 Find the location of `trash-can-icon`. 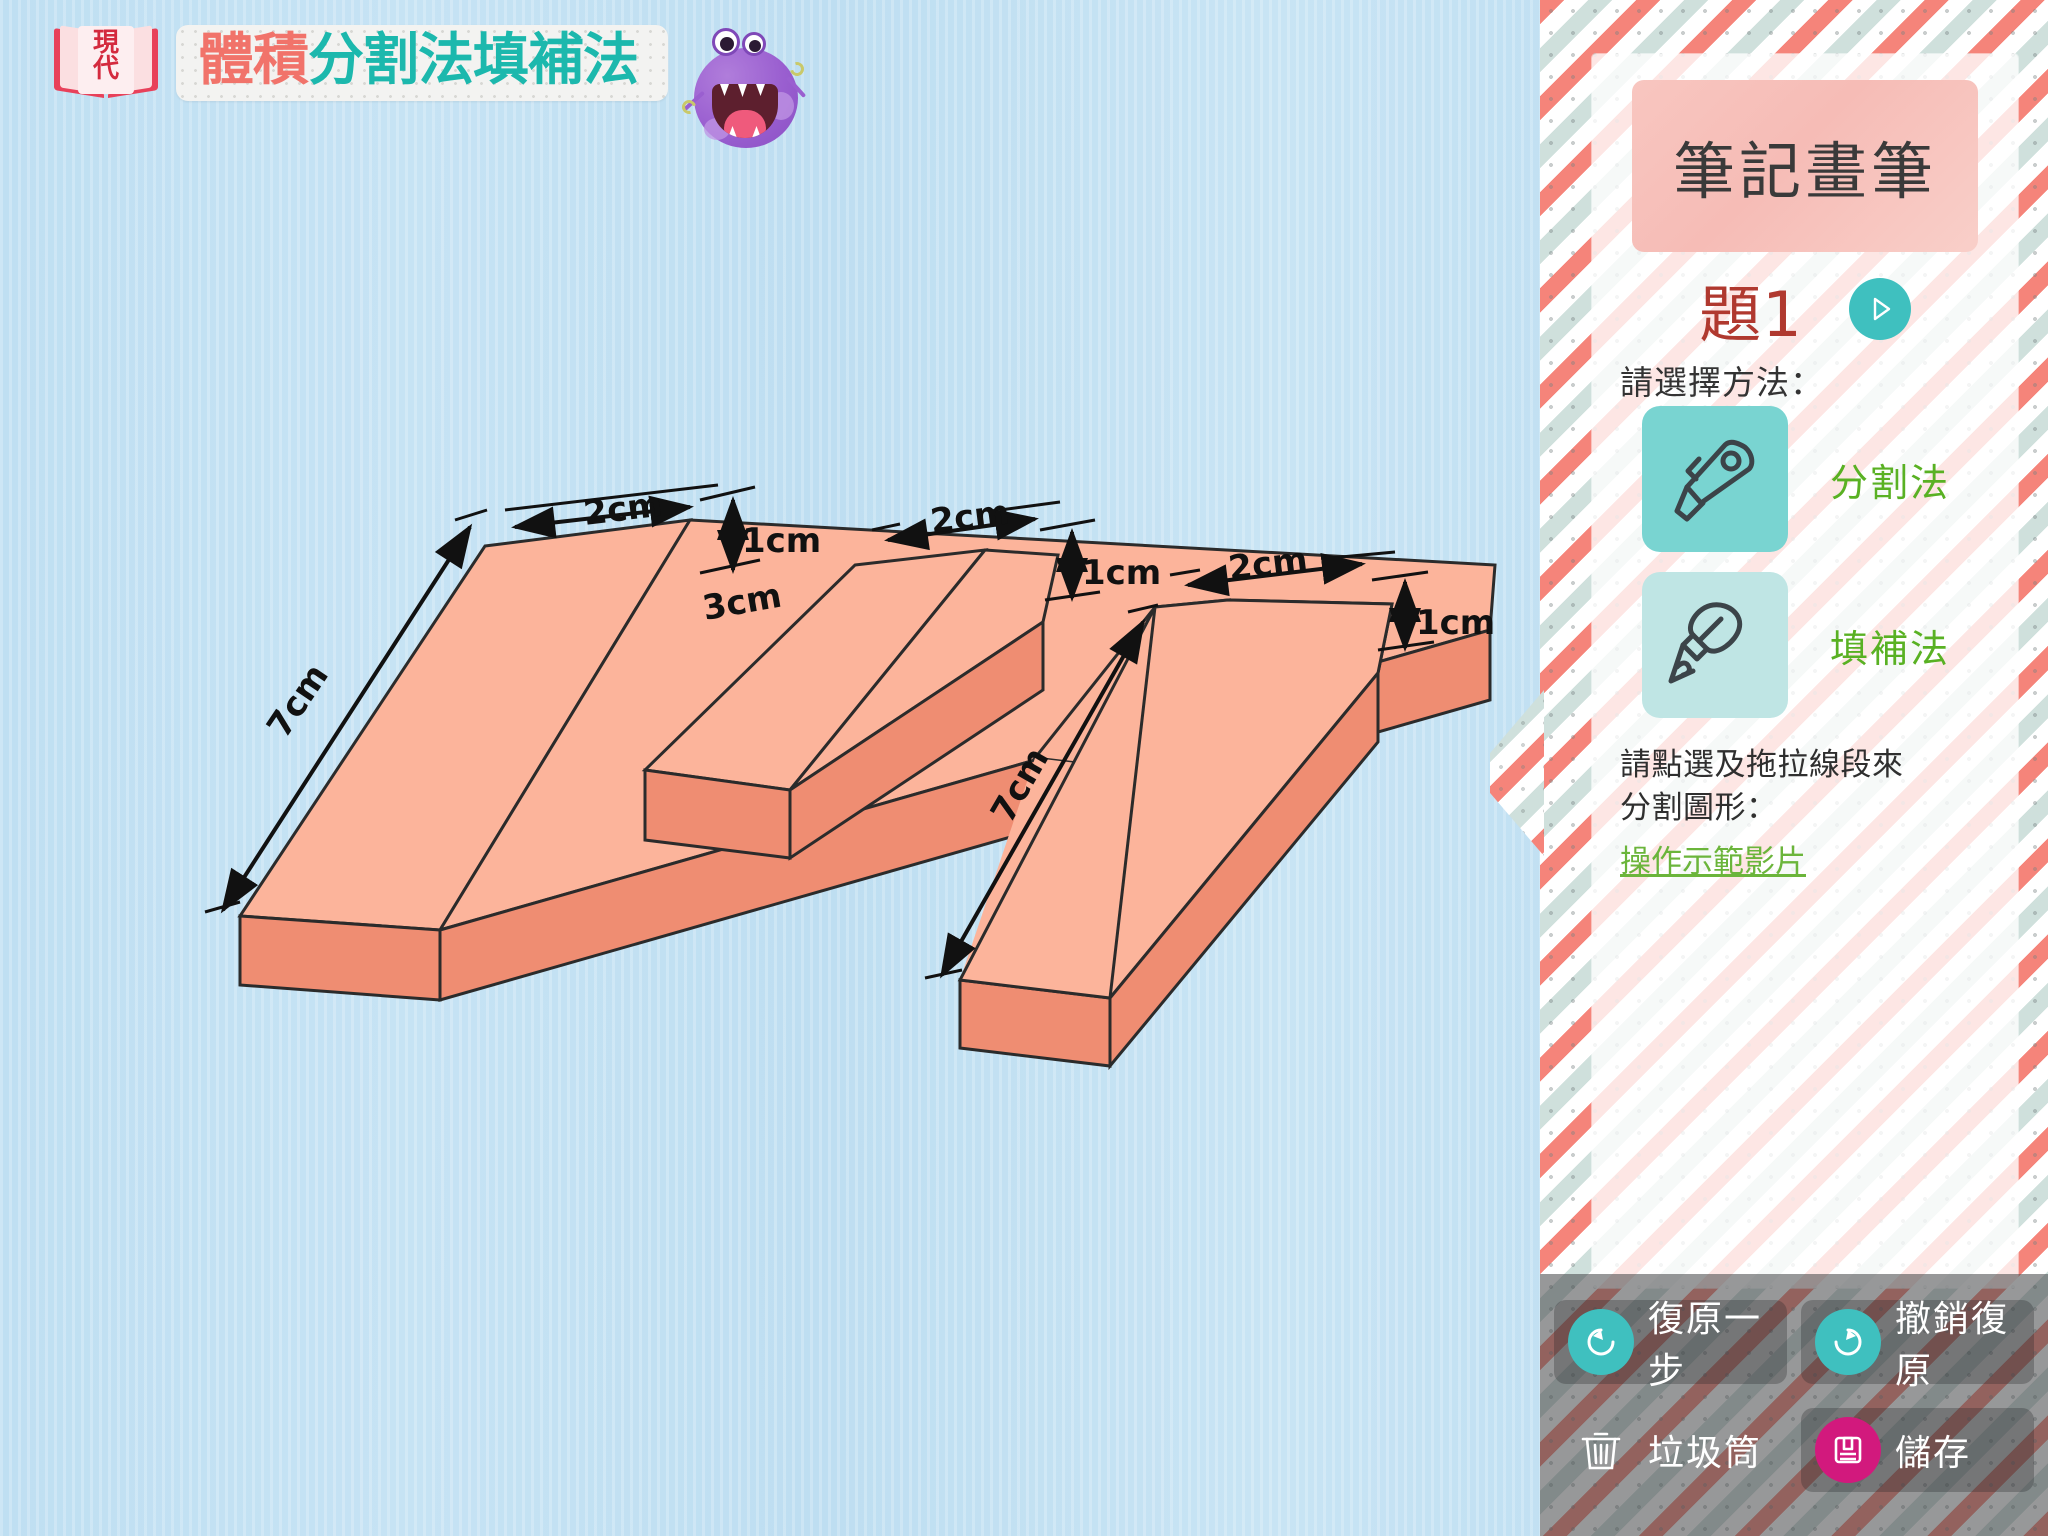

trash-can-icon is located at coordinates (1601, 1450).